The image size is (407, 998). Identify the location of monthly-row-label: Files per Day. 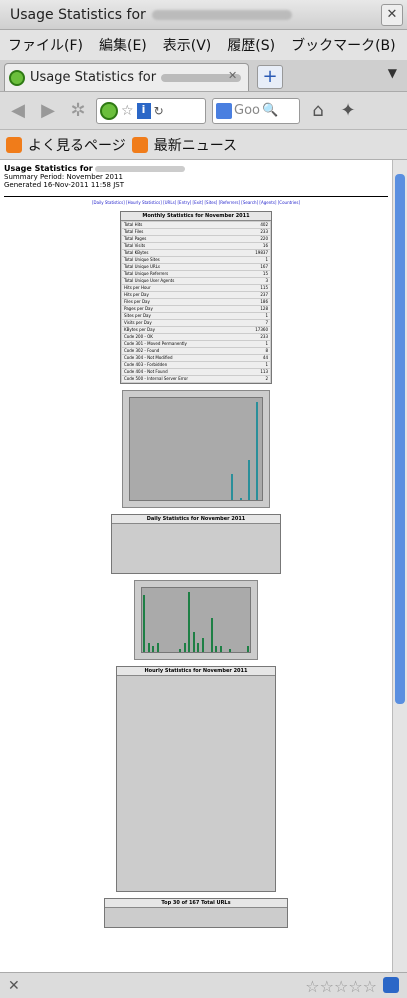
(137, 301).